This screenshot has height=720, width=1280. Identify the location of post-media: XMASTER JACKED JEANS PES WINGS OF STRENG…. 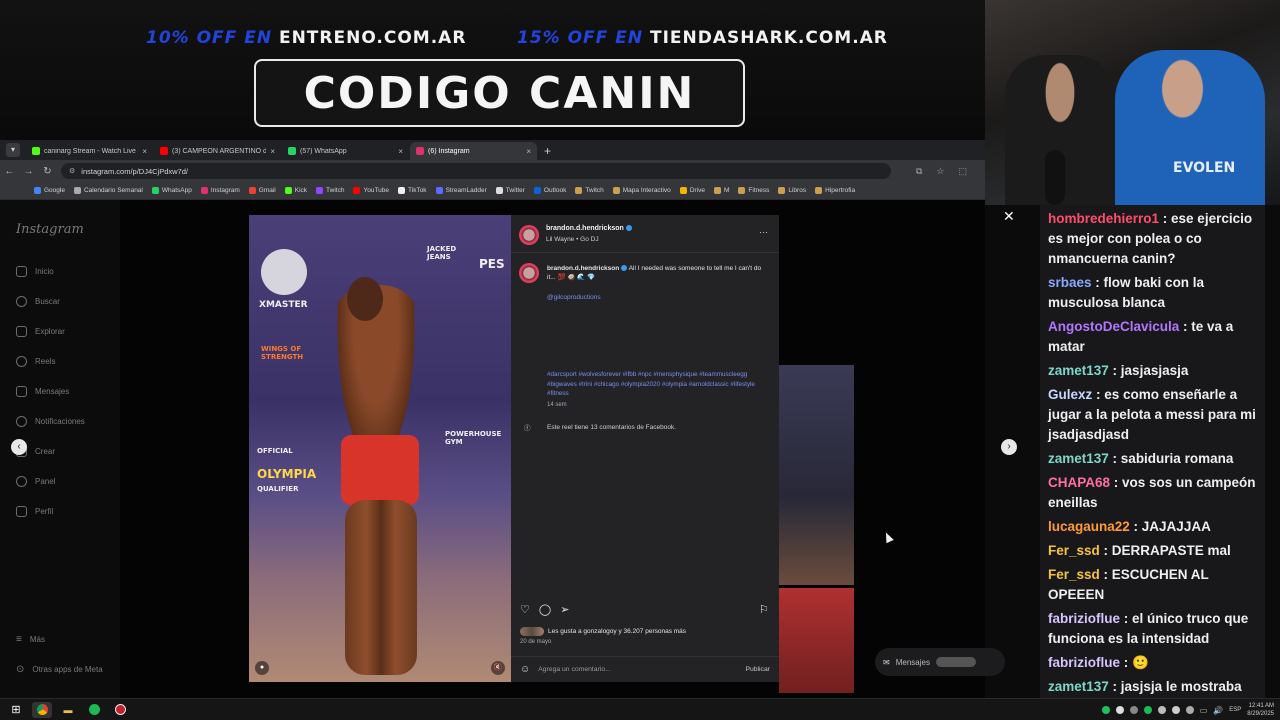
(380, 448).